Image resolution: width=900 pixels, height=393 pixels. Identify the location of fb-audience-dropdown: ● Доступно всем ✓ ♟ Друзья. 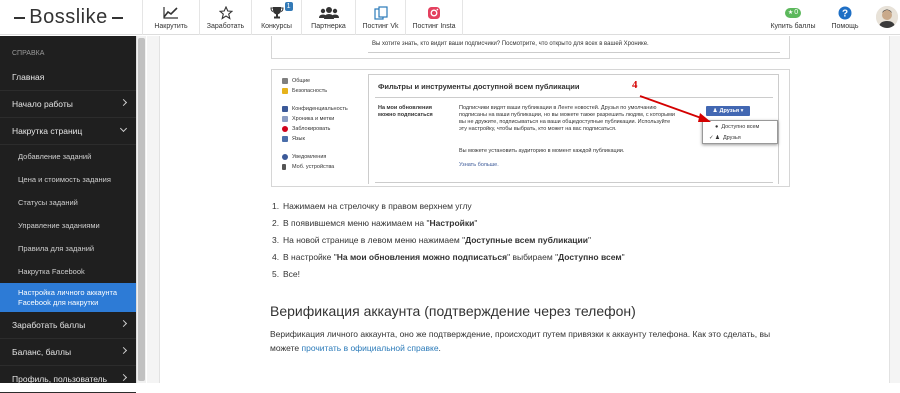
(740, 132).